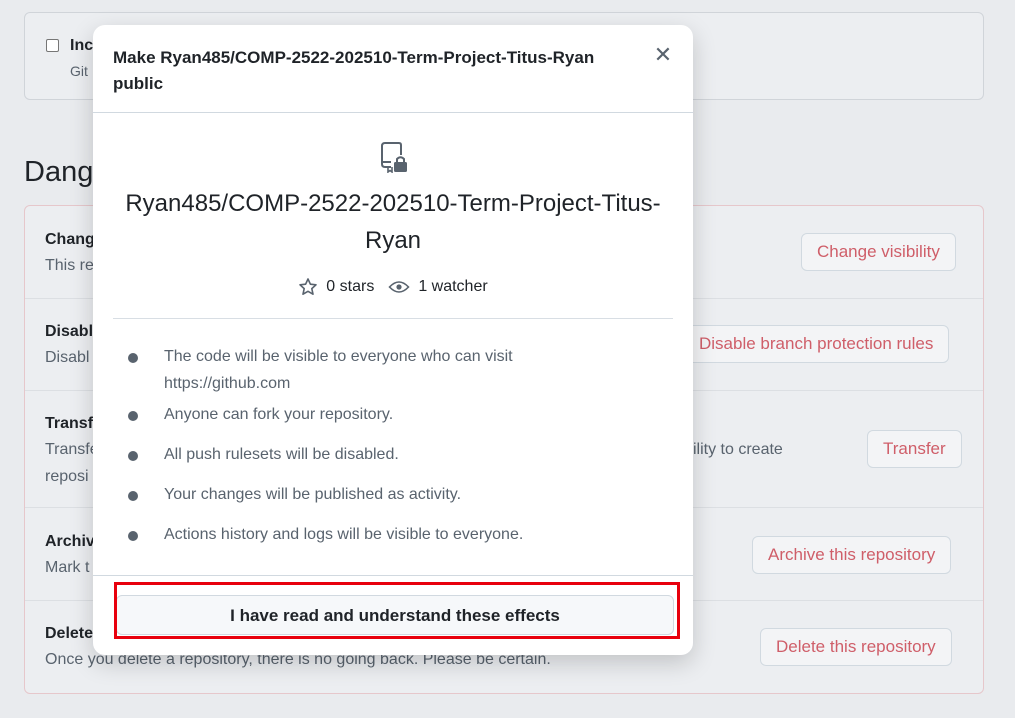 The height and width of the screenshot is (718, 1015). I want to click on repo-locked-icon, so click(394, 157).